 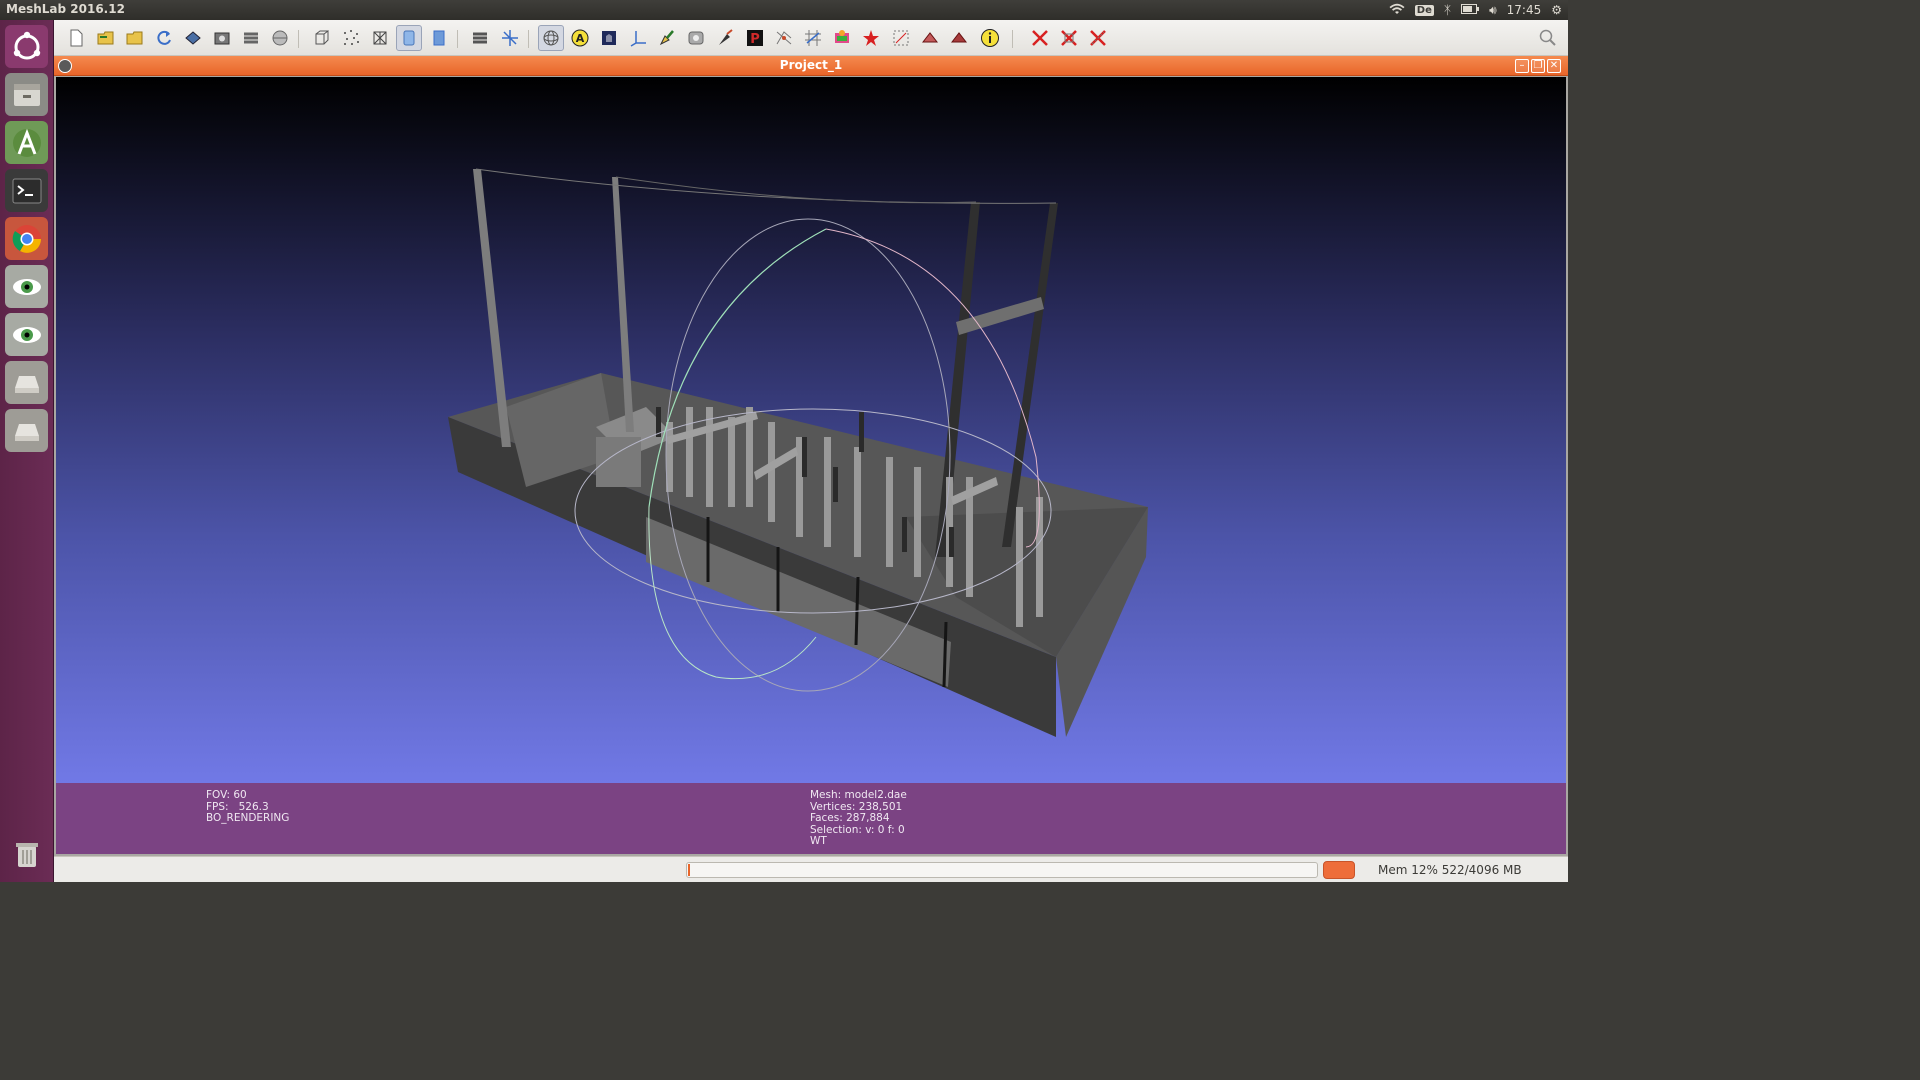 I want to click on keyboard-layout-indicator: De, so click(x=1424, y=10).